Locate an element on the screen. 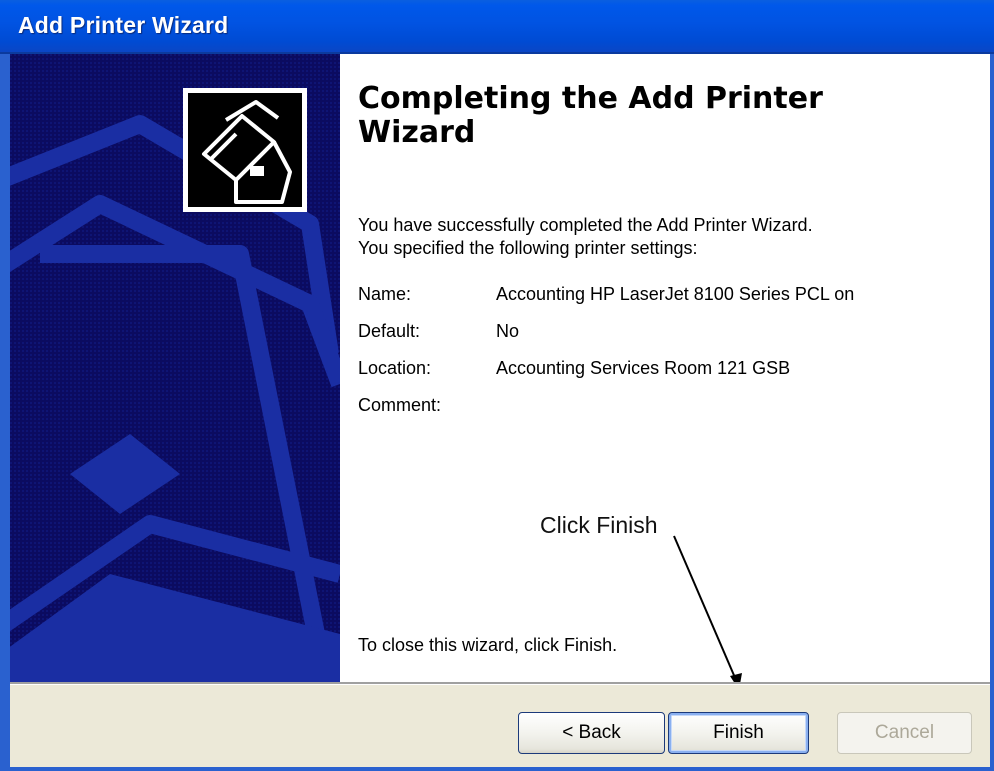 This screenshot has width=994, height=771. window-title: Add Printer Wizard is located at coordinates (123, 25).